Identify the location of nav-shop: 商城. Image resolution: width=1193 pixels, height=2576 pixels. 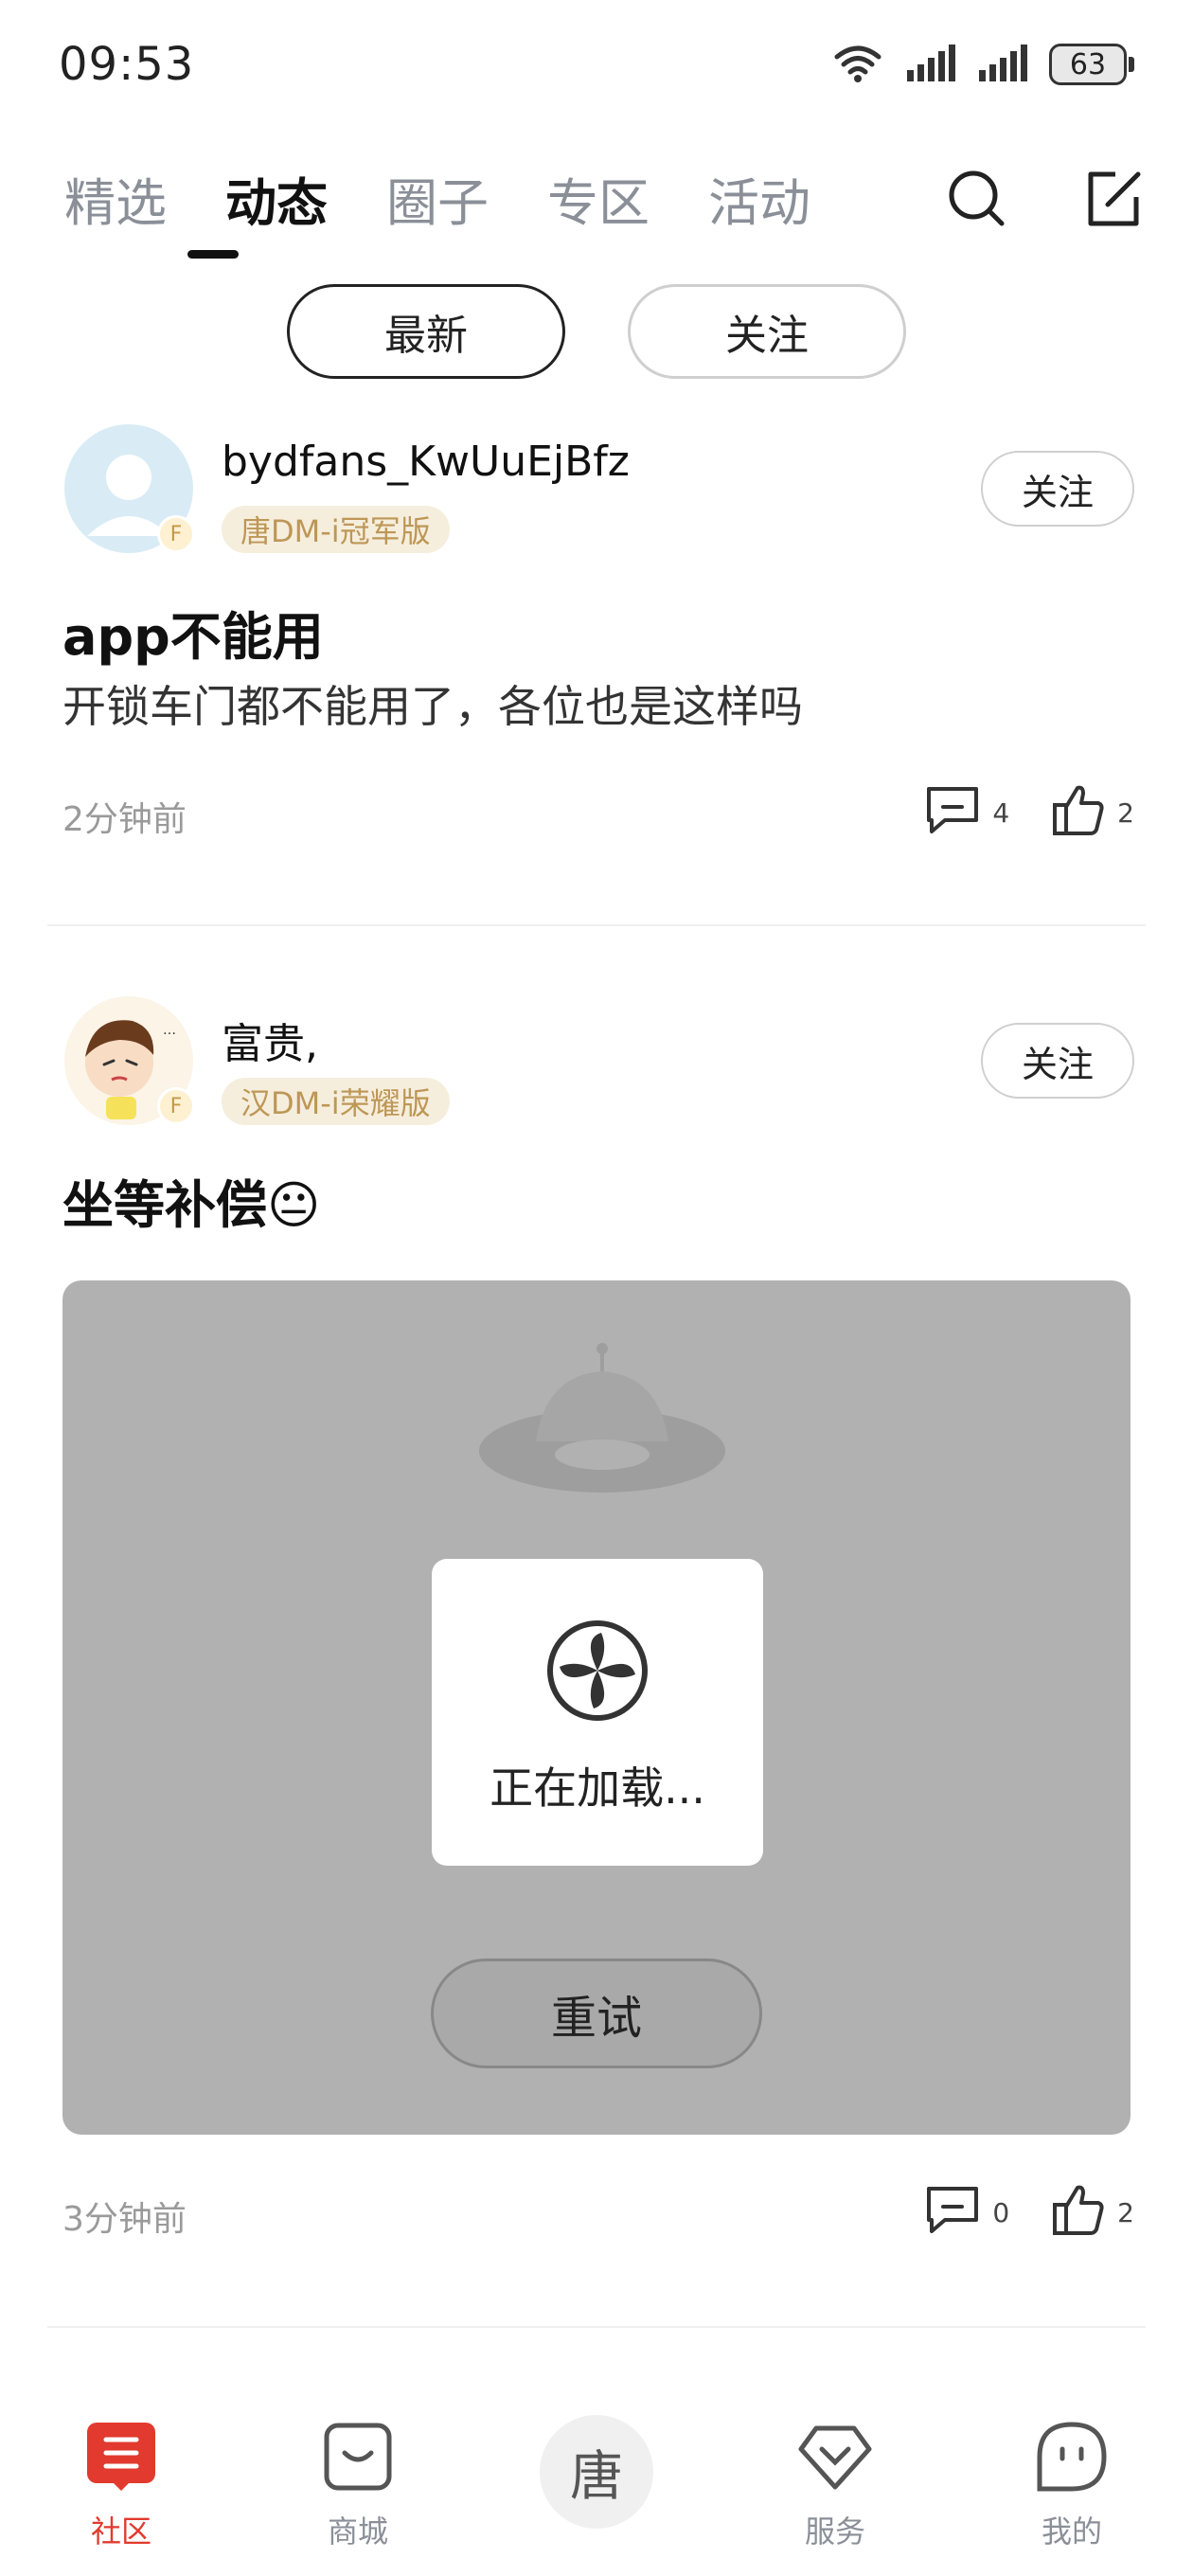
(358, 2486).